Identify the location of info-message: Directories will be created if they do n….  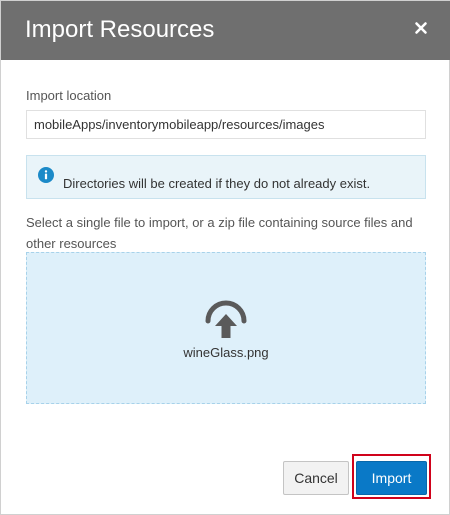
(226, 177).